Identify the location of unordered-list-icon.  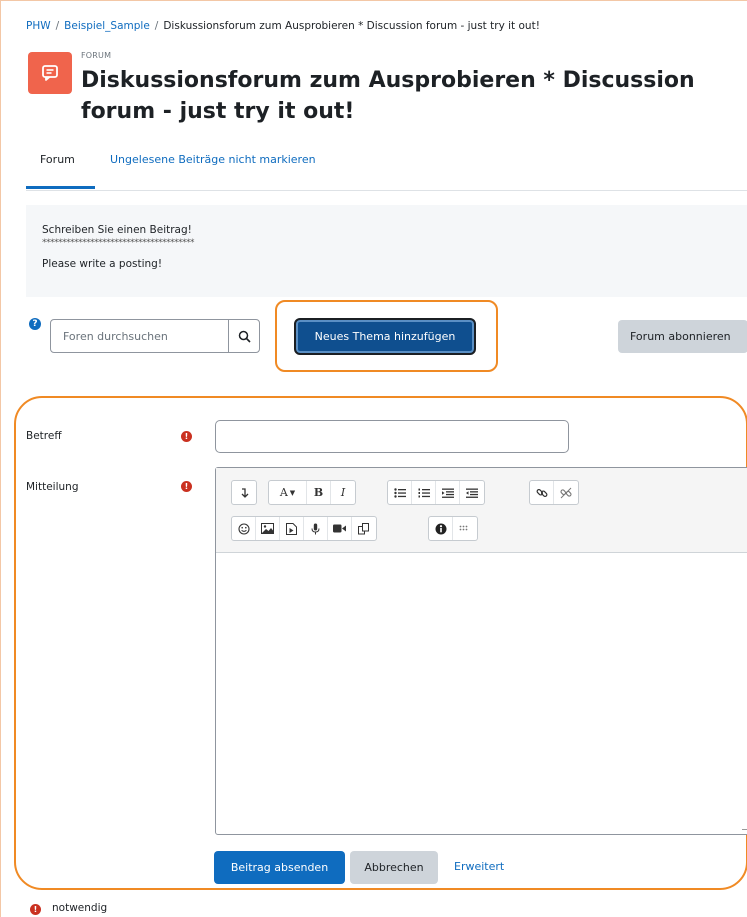
(400, 492).